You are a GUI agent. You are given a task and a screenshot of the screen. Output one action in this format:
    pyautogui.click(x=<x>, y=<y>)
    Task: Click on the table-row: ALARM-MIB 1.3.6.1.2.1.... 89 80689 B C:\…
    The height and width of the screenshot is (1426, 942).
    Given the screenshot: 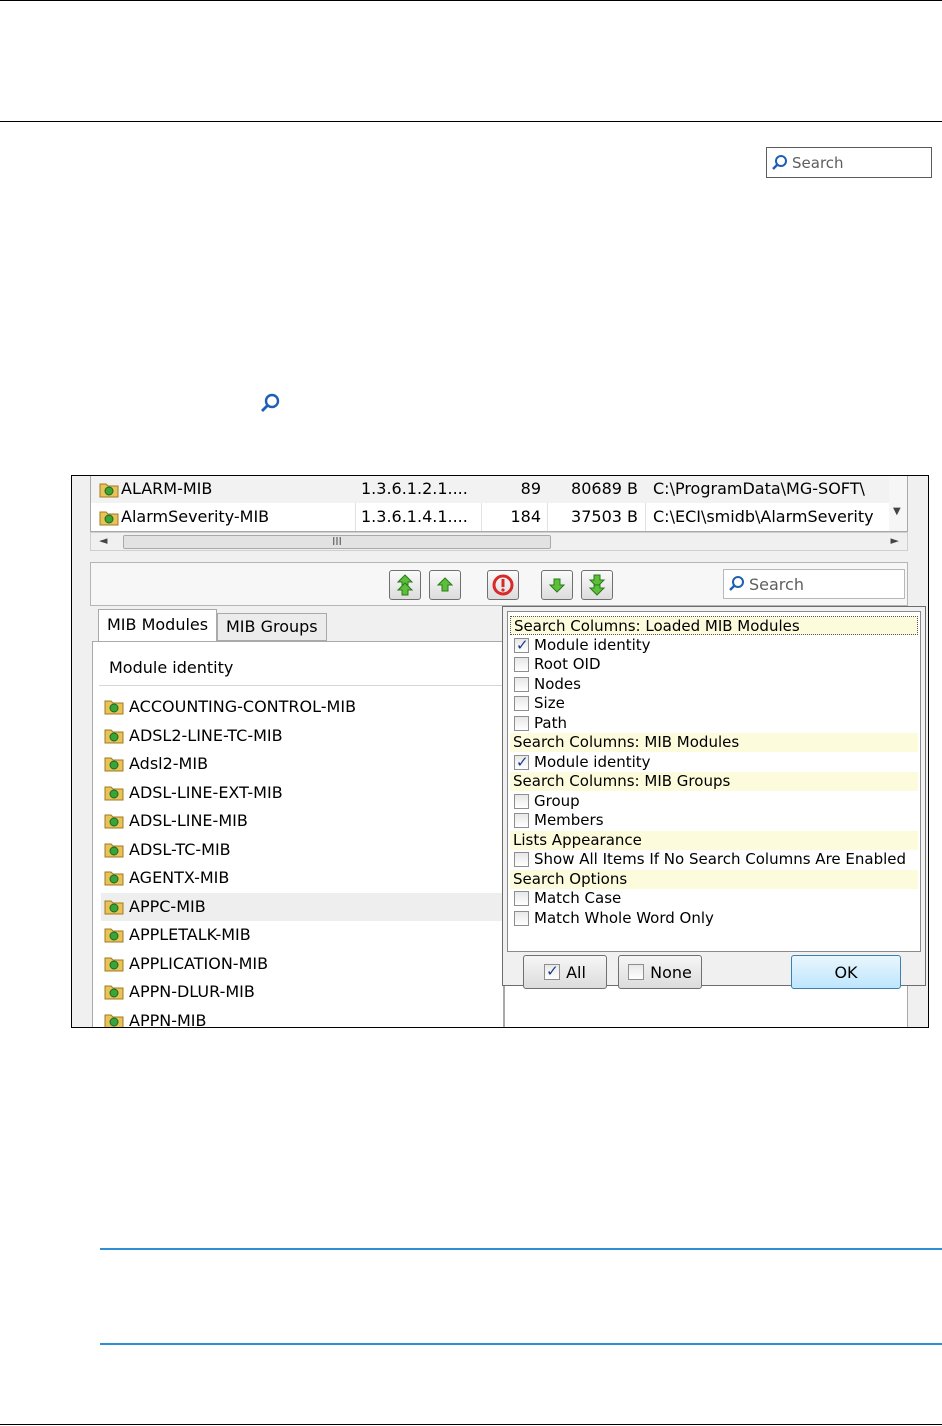 What is the action you would take?
    pyautogui.click(x=491, y=489)
    